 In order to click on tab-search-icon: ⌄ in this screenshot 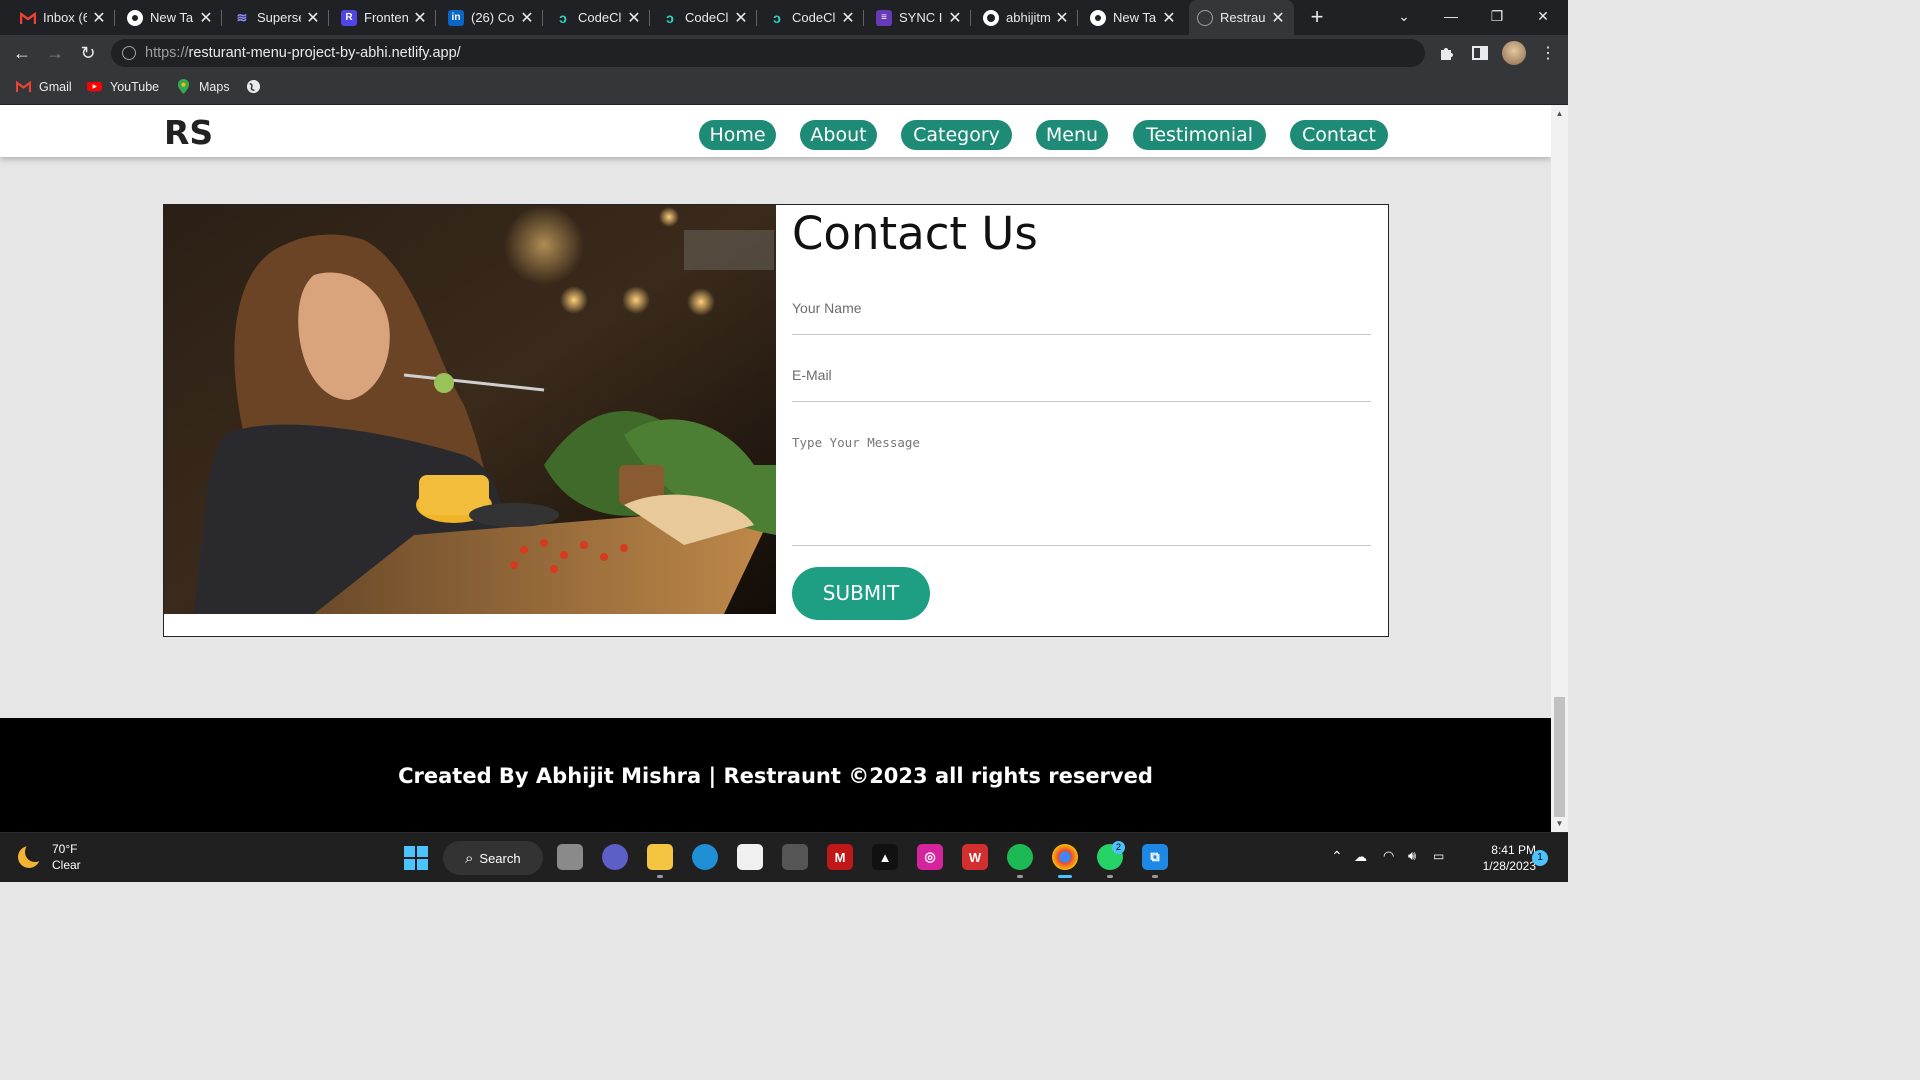, I will do `click(1404, 17)`.